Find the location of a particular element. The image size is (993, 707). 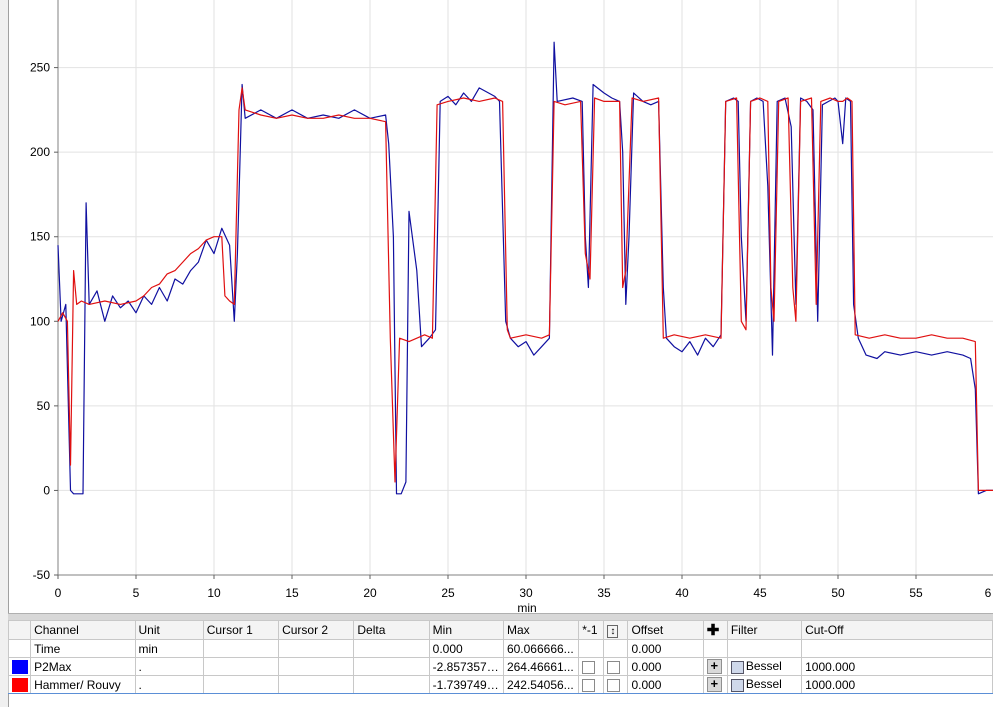

header-filter: Filter is located at coordinates (764, 630).